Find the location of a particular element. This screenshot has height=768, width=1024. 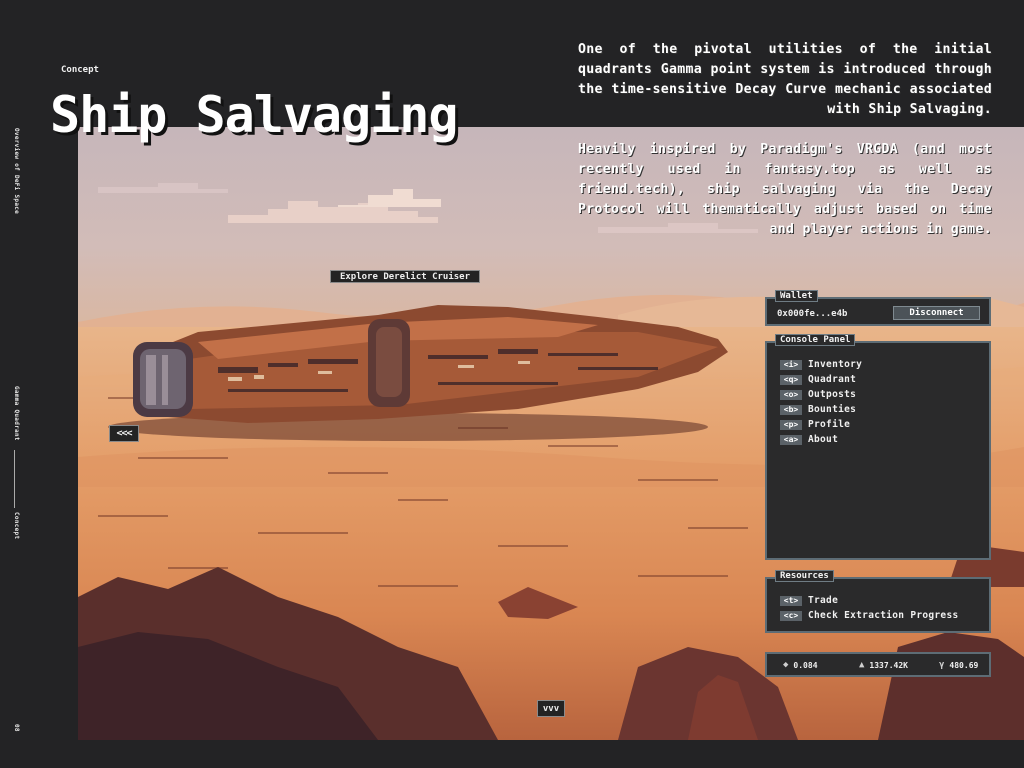

resources-menu: <t> Trade <c> Check Extraction Progress is located at coordinates (869, 608).